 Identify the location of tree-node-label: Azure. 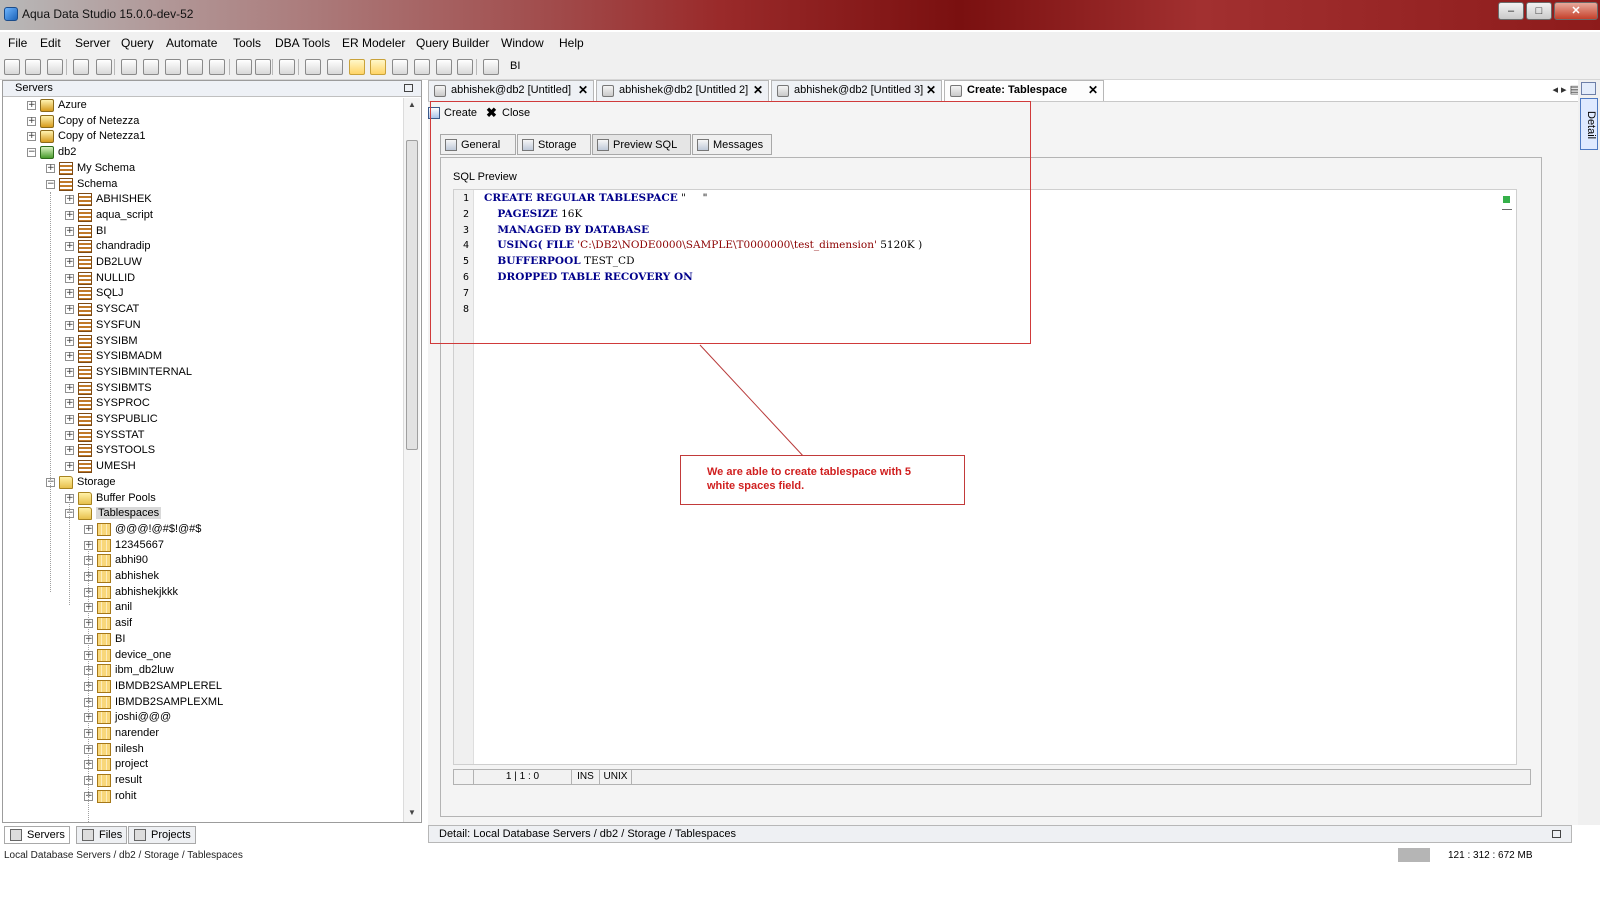
(72, 105).